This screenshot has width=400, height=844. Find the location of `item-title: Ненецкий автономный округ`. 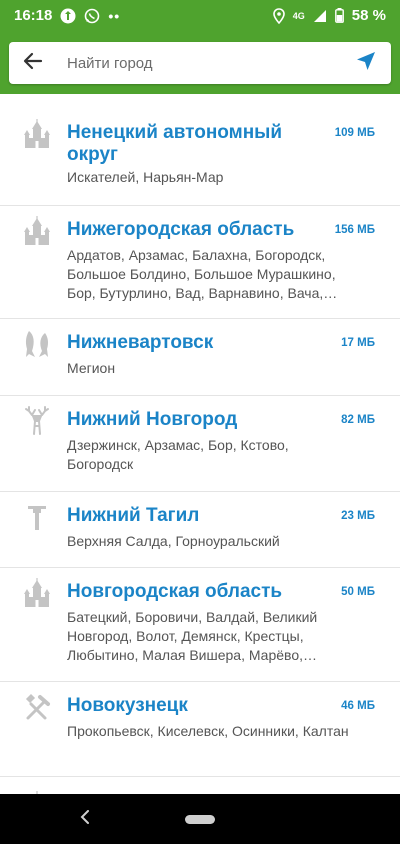

item-title: Ненецкий автономный округ is located at coordinates (175, 143).